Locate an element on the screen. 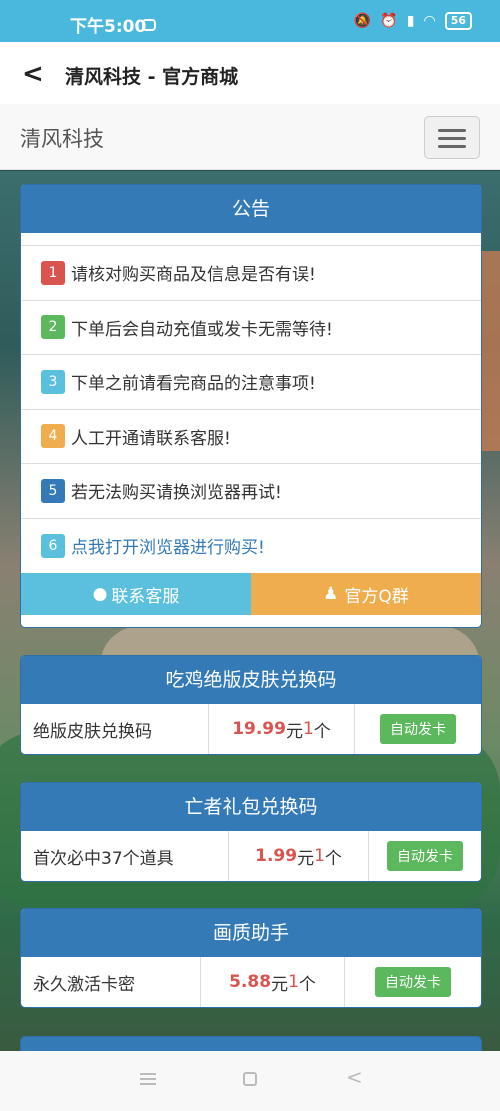 The height and width of the screenshot is (1111, 500). signal-icon: ▮ is located at coordinates (410, 21).